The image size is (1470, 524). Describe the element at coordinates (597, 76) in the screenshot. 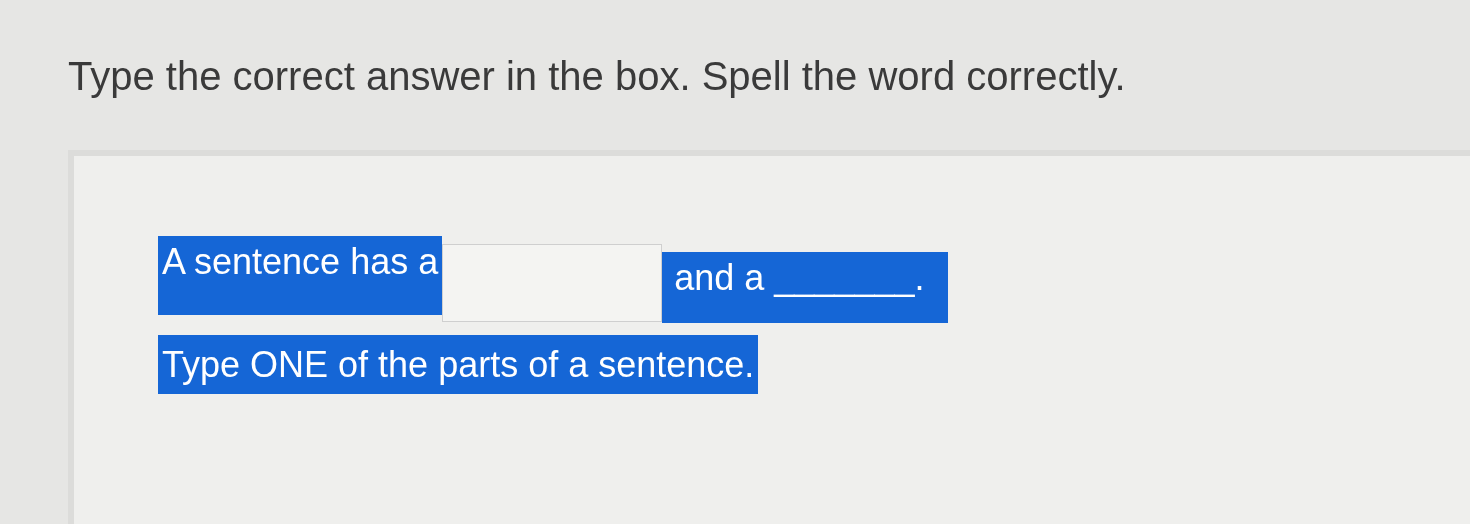

I see `instruction-text: Type the correct answer in the box. Spell the word correctly.` at that location.